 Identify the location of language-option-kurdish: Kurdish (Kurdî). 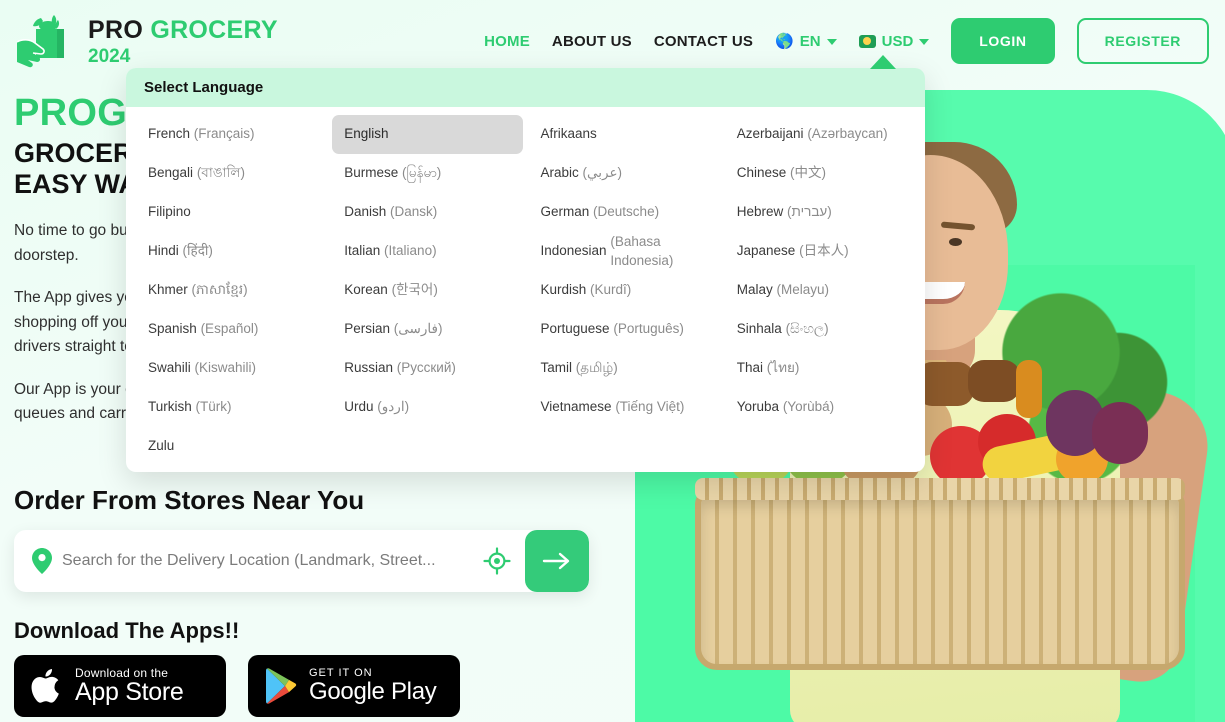
(624, 290).